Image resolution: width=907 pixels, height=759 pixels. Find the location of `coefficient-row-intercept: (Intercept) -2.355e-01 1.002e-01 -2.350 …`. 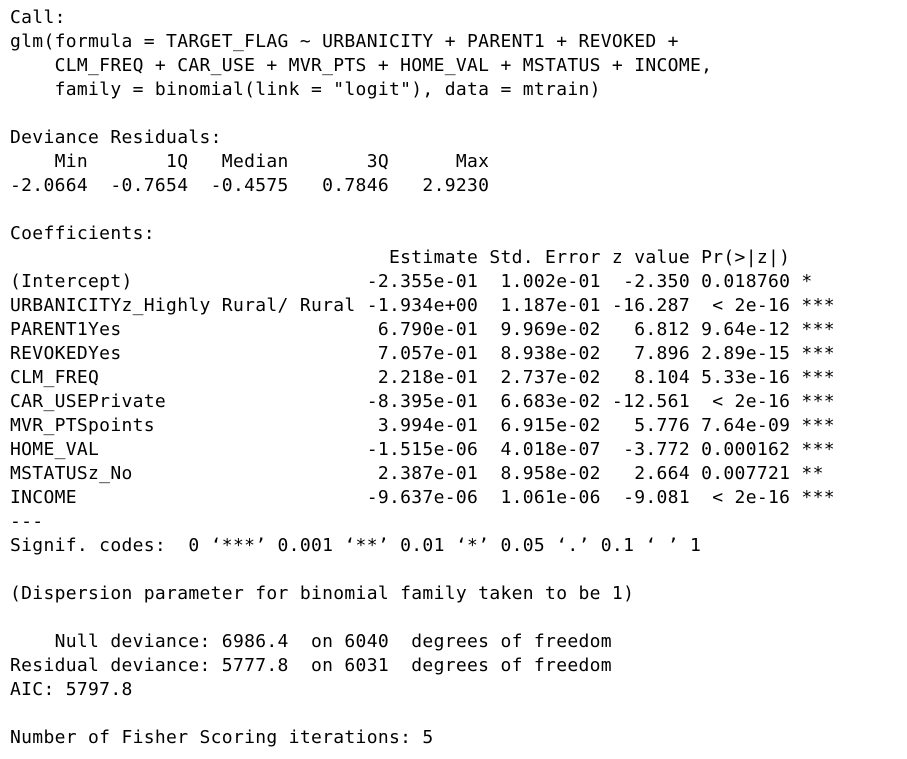

coefficient-row-intercept: (Intercept) -2.355e-01 1.002e-01 -2.350 … is located at coordinates (411, 281).